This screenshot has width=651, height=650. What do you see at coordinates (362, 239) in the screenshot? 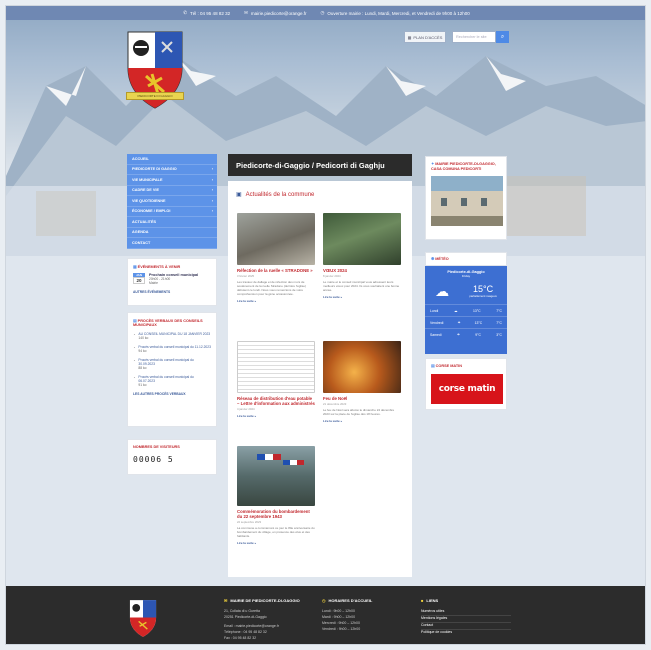
I see `news-image-voeux` at bounding box center [362, 239].